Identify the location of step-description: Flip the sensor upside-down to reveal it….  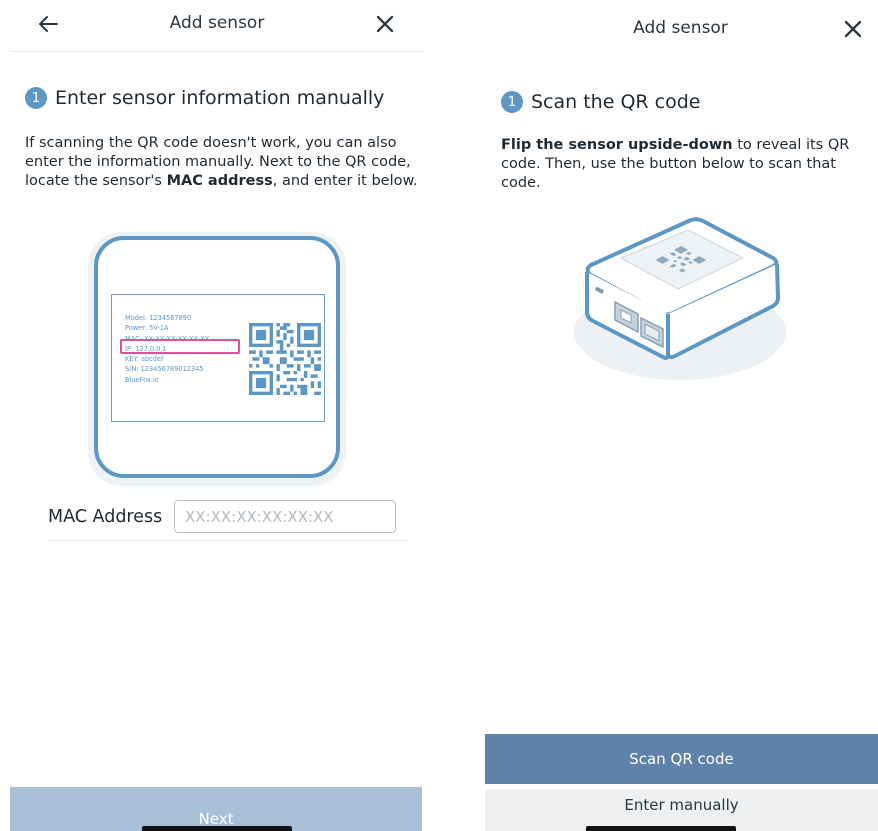
(681, 164).